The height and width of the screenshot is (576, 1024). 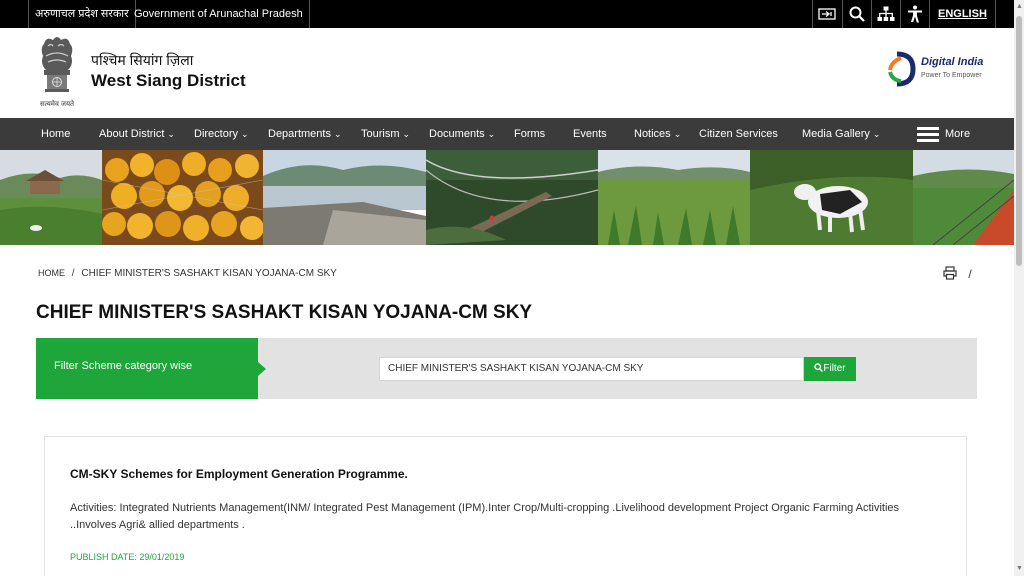 What do you see at coordinates (216, 134) in the screenshot?
I see `nav-directory-label: Directory` at bounding box center [216, 134].